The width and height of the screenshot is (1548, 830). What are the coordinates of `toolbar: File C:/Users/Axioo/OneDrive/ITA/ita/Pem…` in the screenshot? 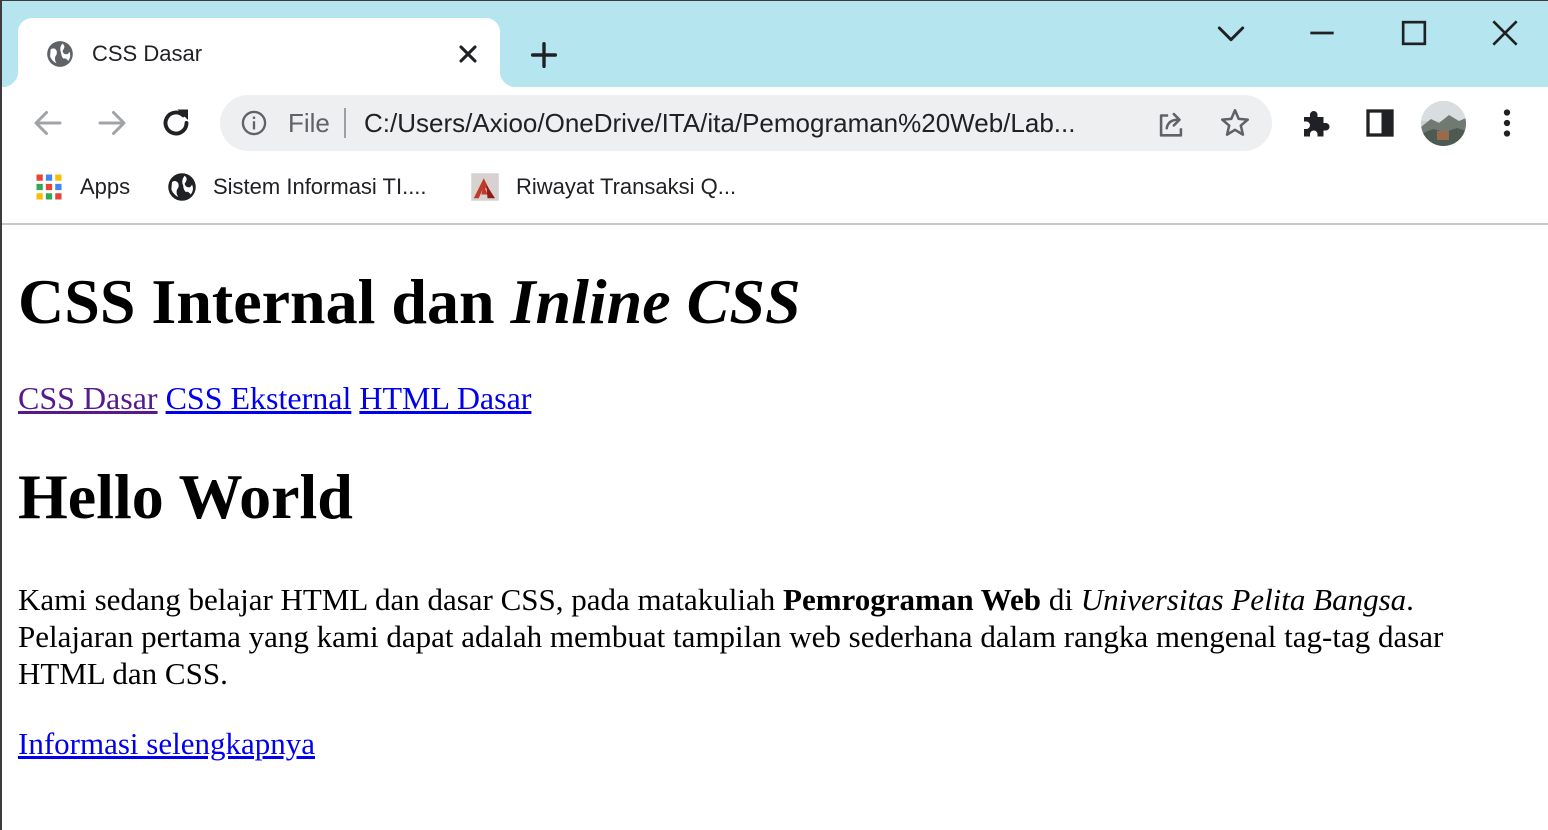 It's located at (775, 123).